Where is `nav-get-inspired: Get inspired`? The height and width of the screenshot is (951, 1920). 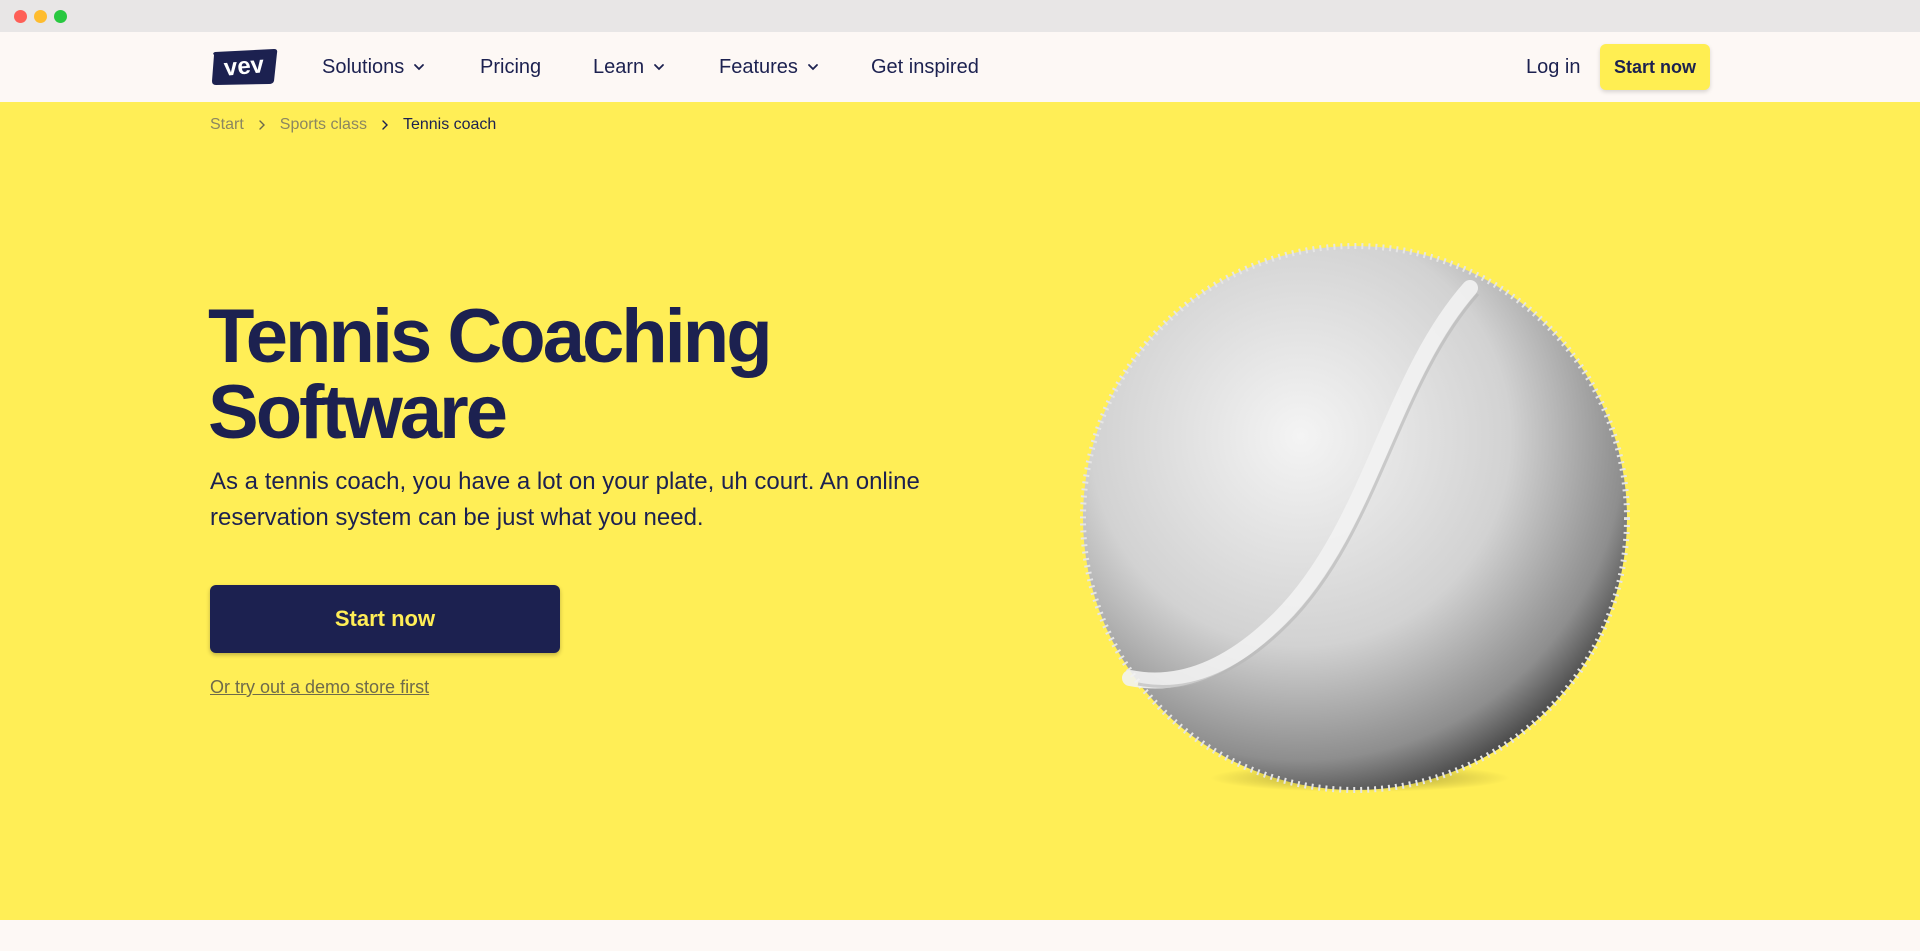
nav-get-inspired: Get inspired is located at coordinates (925, 67).